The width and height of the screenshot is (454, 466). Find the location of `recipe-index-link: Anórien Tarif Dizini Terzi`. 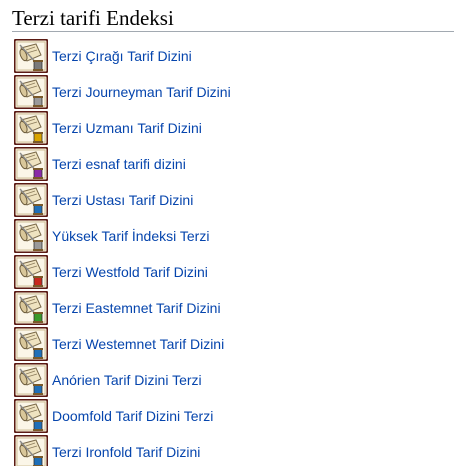

recipe-index-link: Anórien Tarif Dizini Terzi is located at coordinates (127, 380).